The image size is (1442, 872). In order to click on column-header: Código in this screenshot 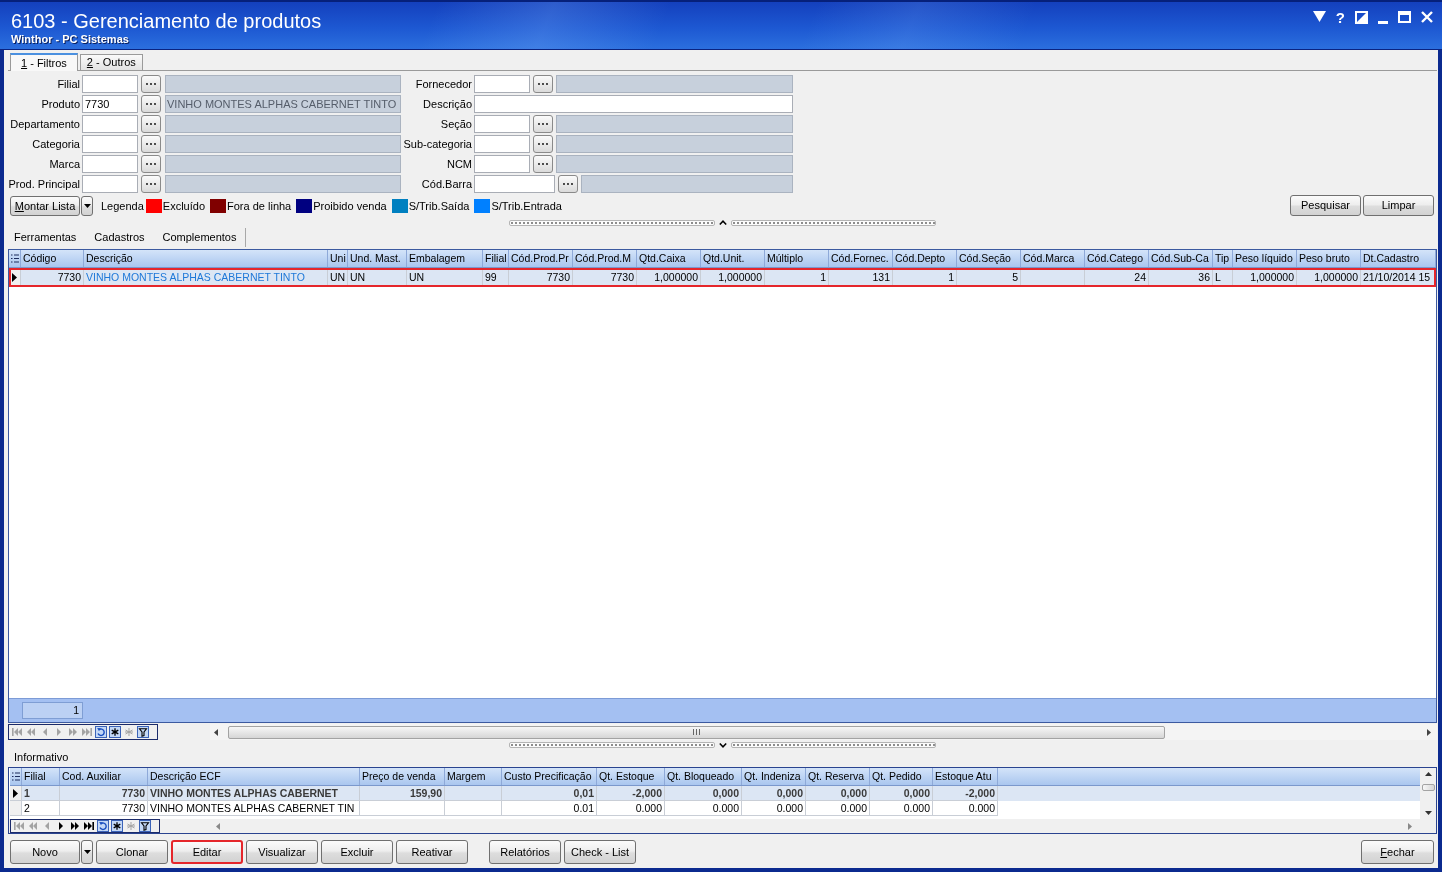, I will do `click(52, 258)`.